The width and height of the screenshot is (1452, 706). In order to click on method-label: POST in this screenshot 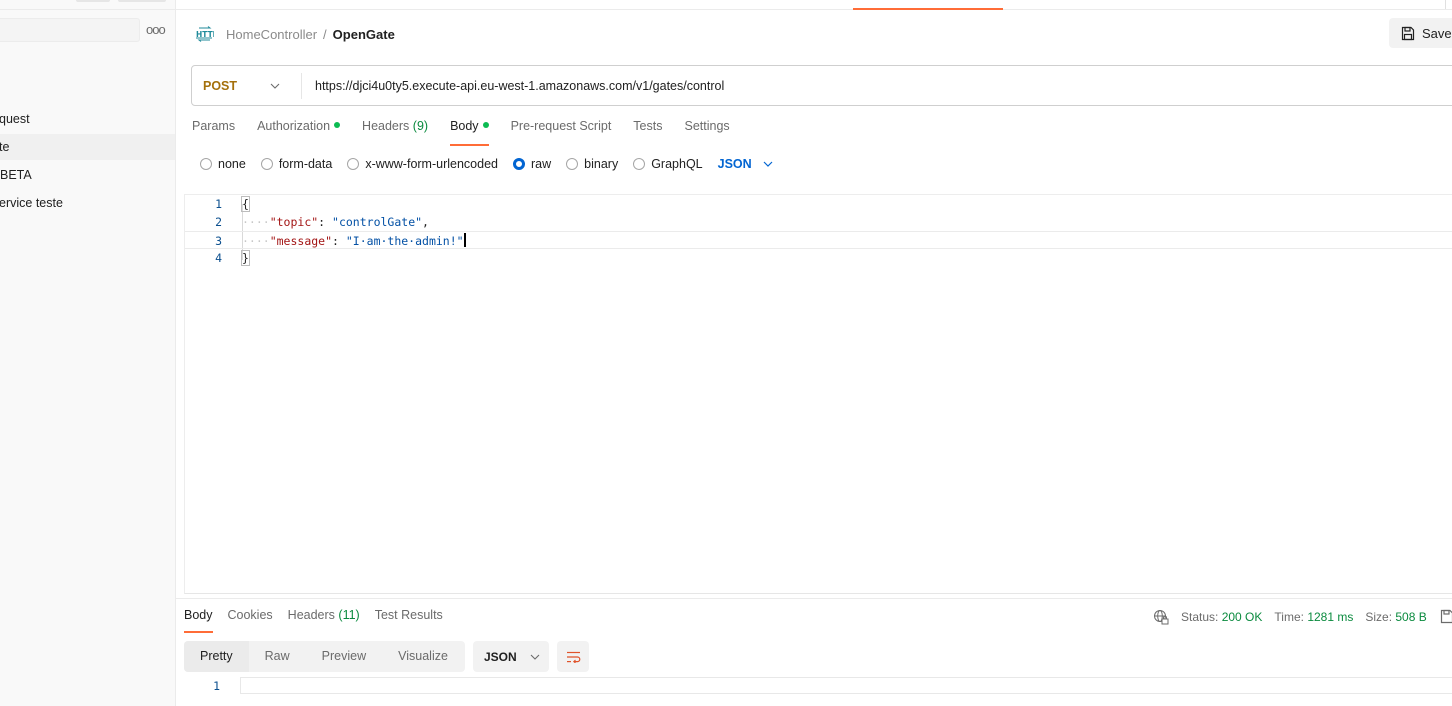, I will do `click(220, 85)`.